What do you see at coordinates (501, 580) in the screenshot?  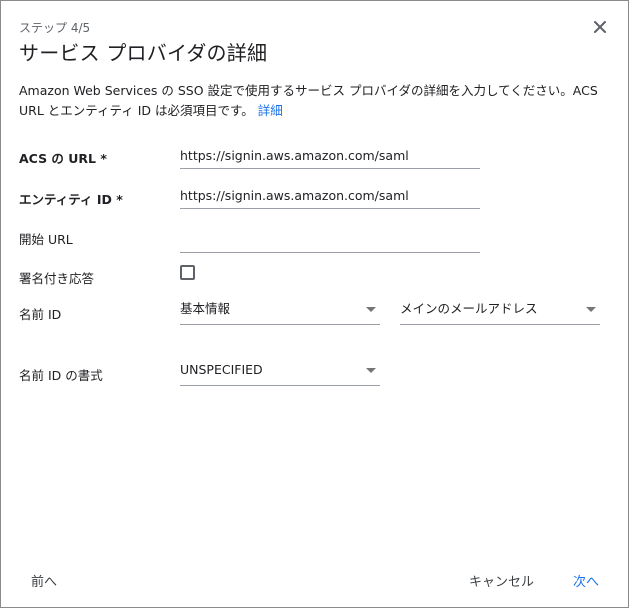 I see `cancel-button: キャンセル` at bounding box center [501, 580].